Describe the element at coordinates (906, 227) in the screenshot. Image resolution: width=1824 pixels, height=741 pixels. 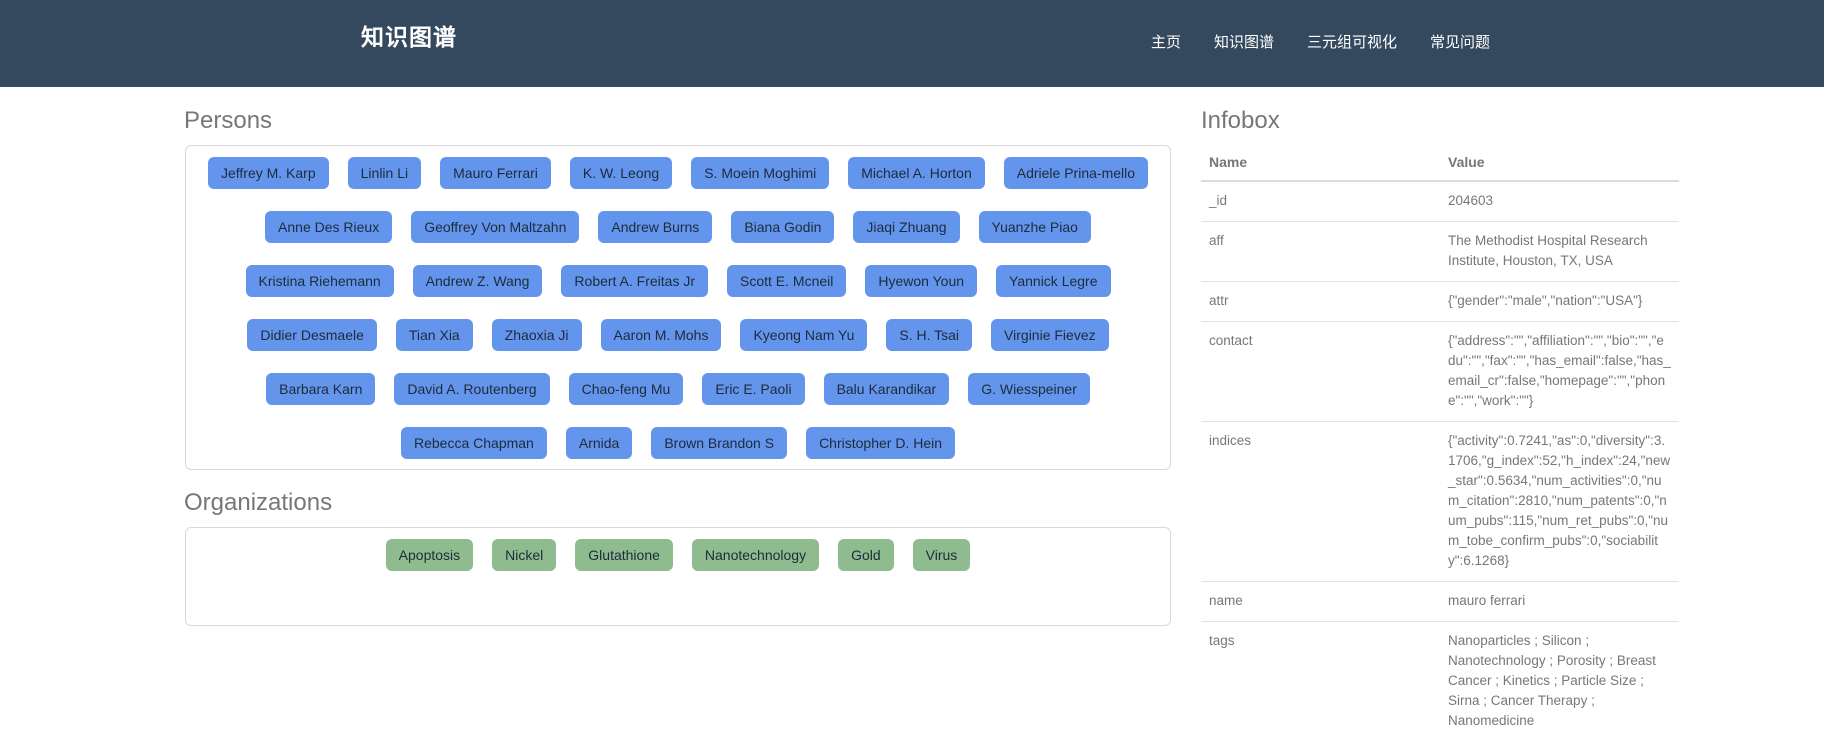
I see `person-chip: Jiaqi Zhuang` at that location.